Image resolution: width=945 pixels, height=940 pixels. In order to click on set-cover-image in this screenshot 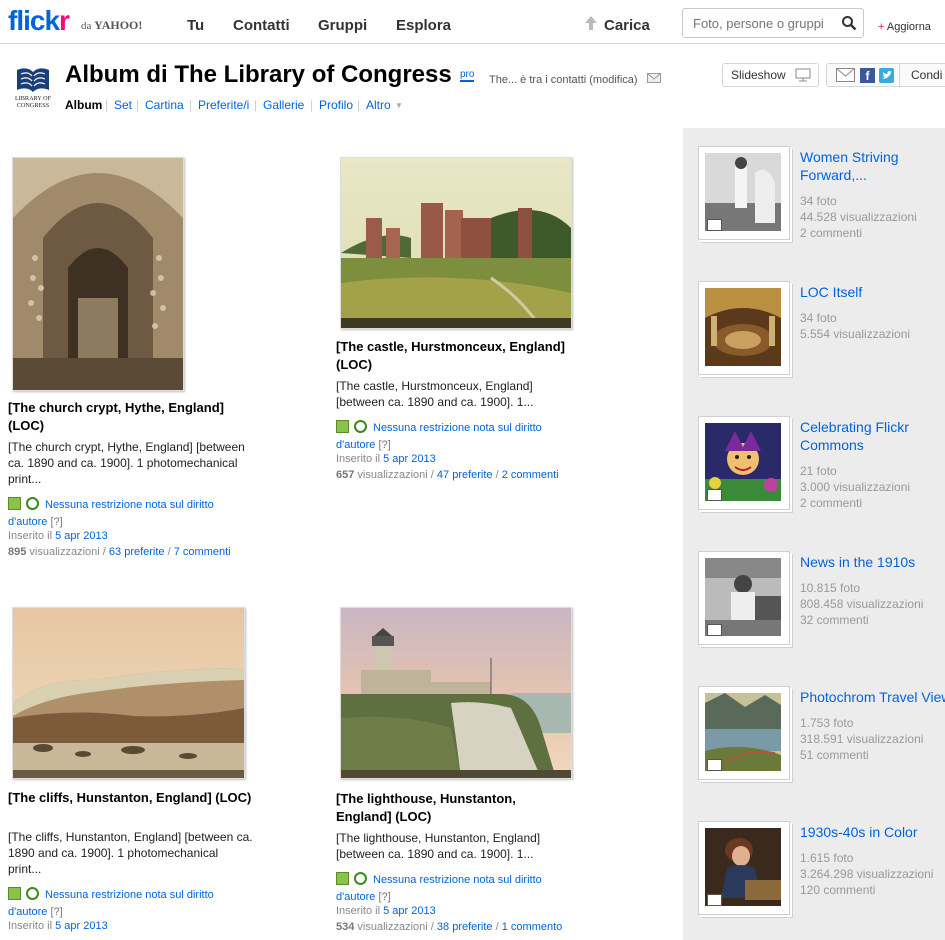, I will do `click(743, 327)`.